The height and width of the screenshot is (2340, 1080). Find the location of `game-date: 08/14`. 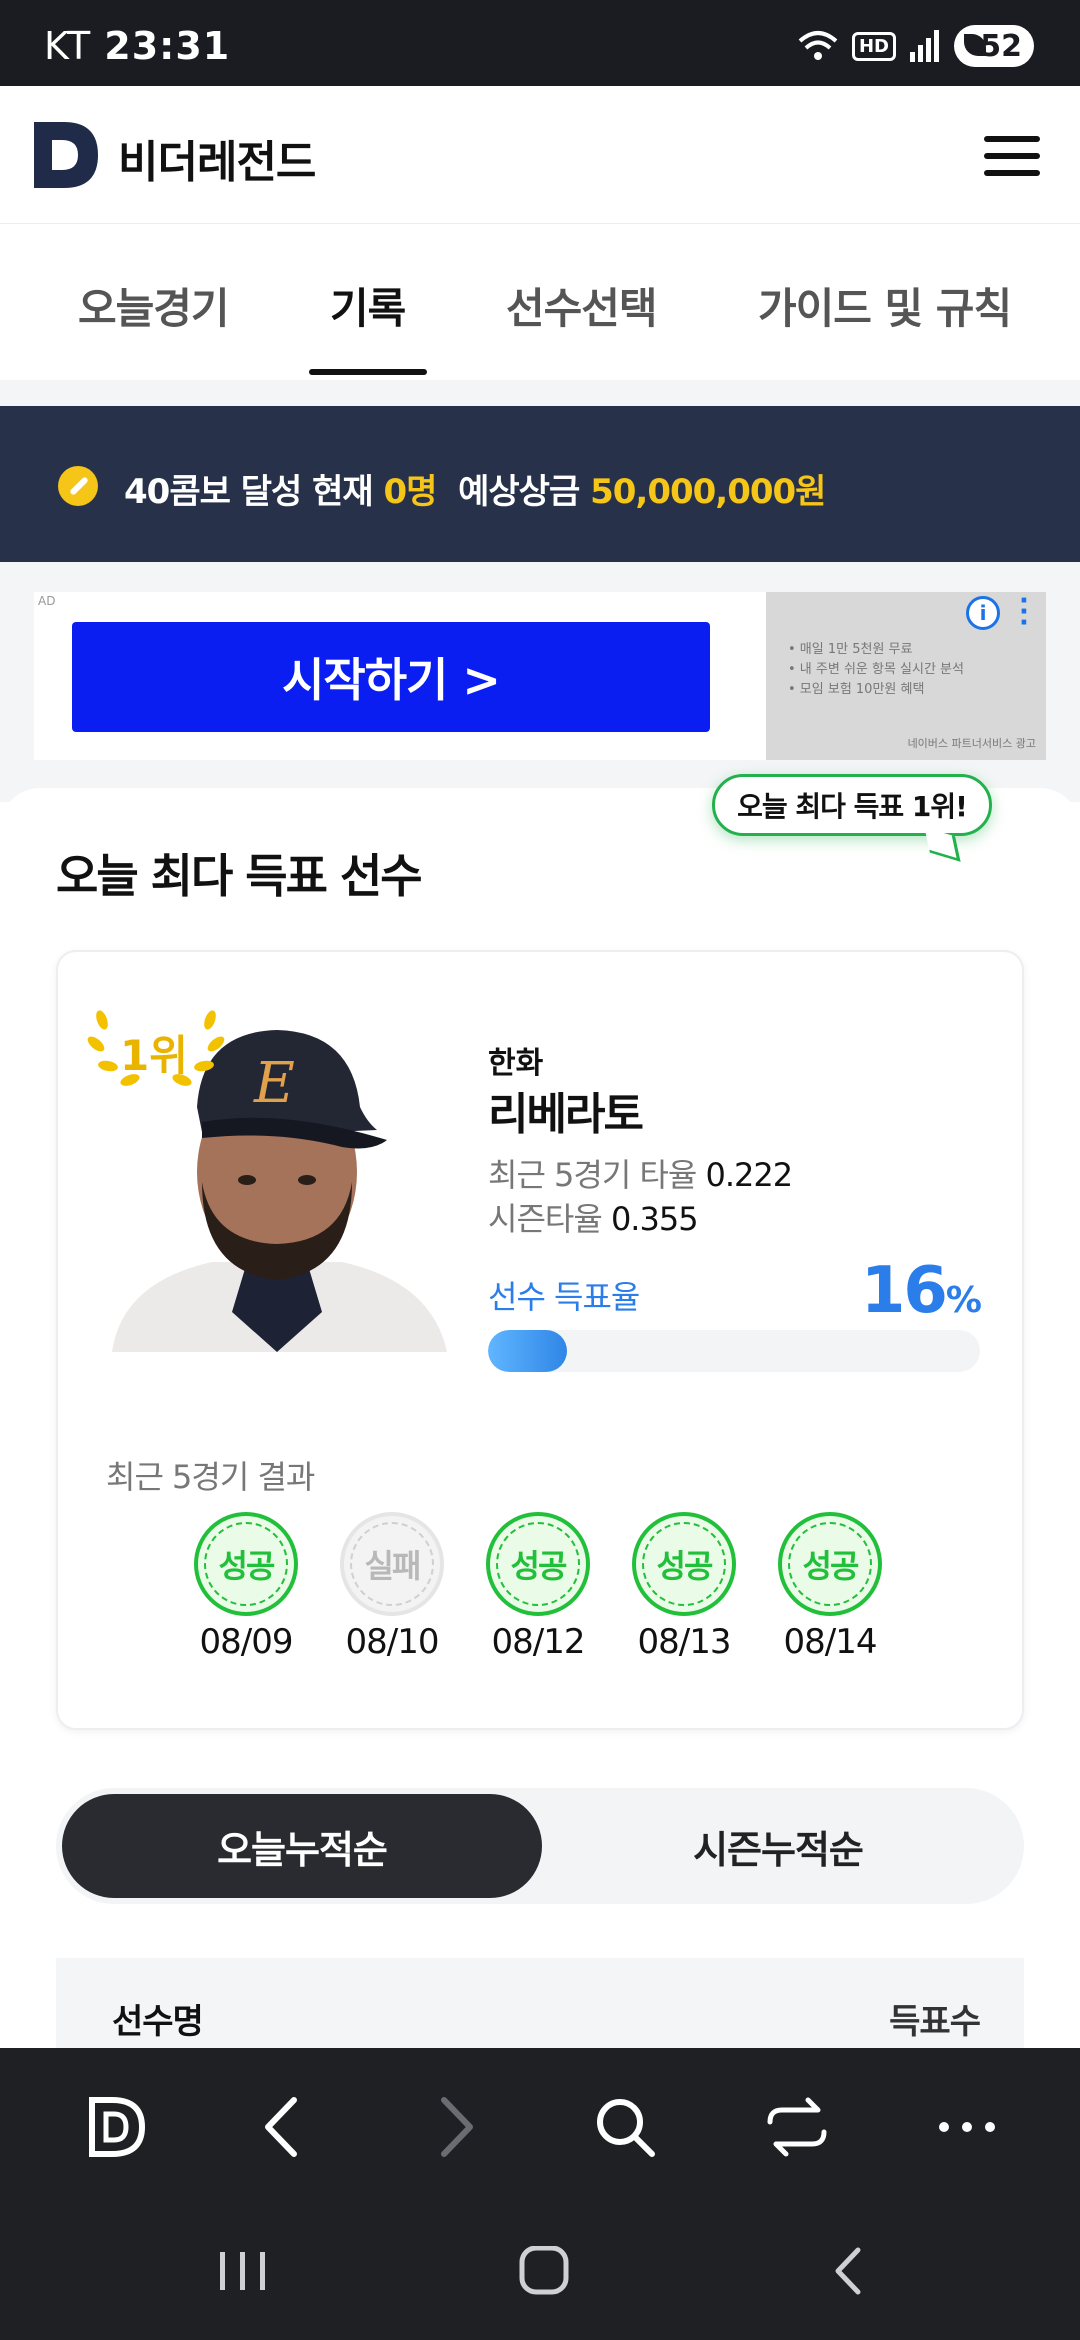

game-date: 08/14 is located at coordinates (830, 1642).